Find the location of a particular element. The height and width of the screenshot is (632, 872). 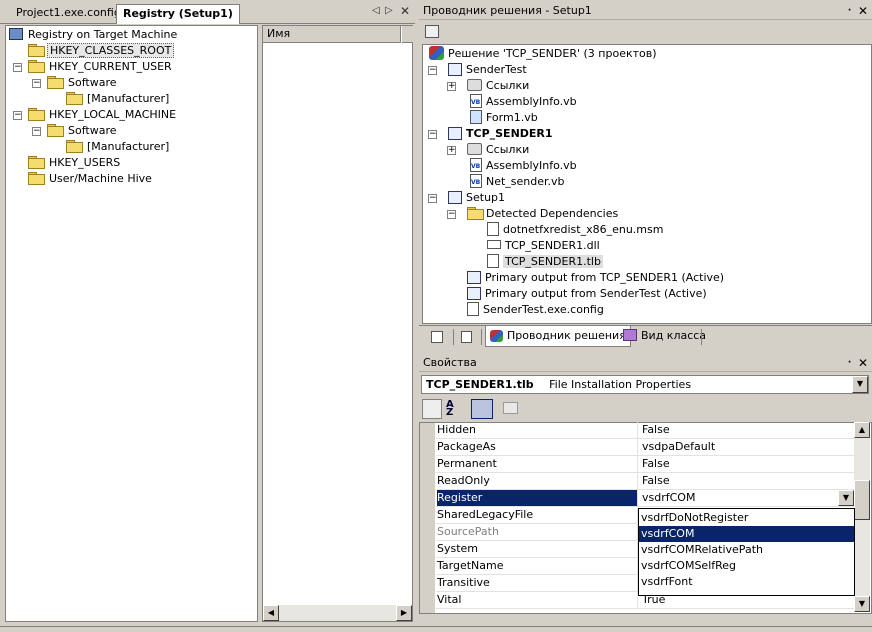

folder-node: Detected Dependencies is located at coordinates (542, 214).